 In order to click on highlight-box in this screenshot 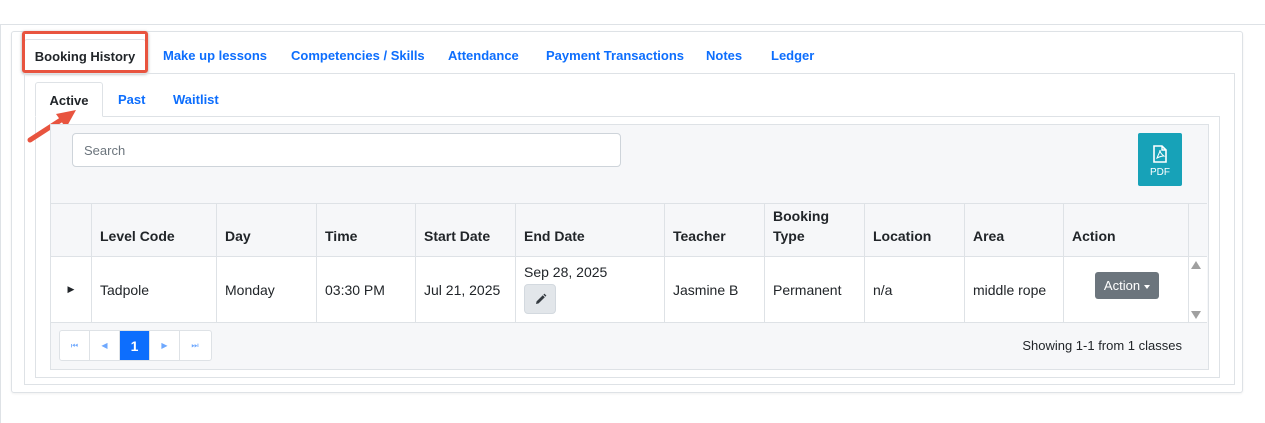, I will do `click(85, 52)`.